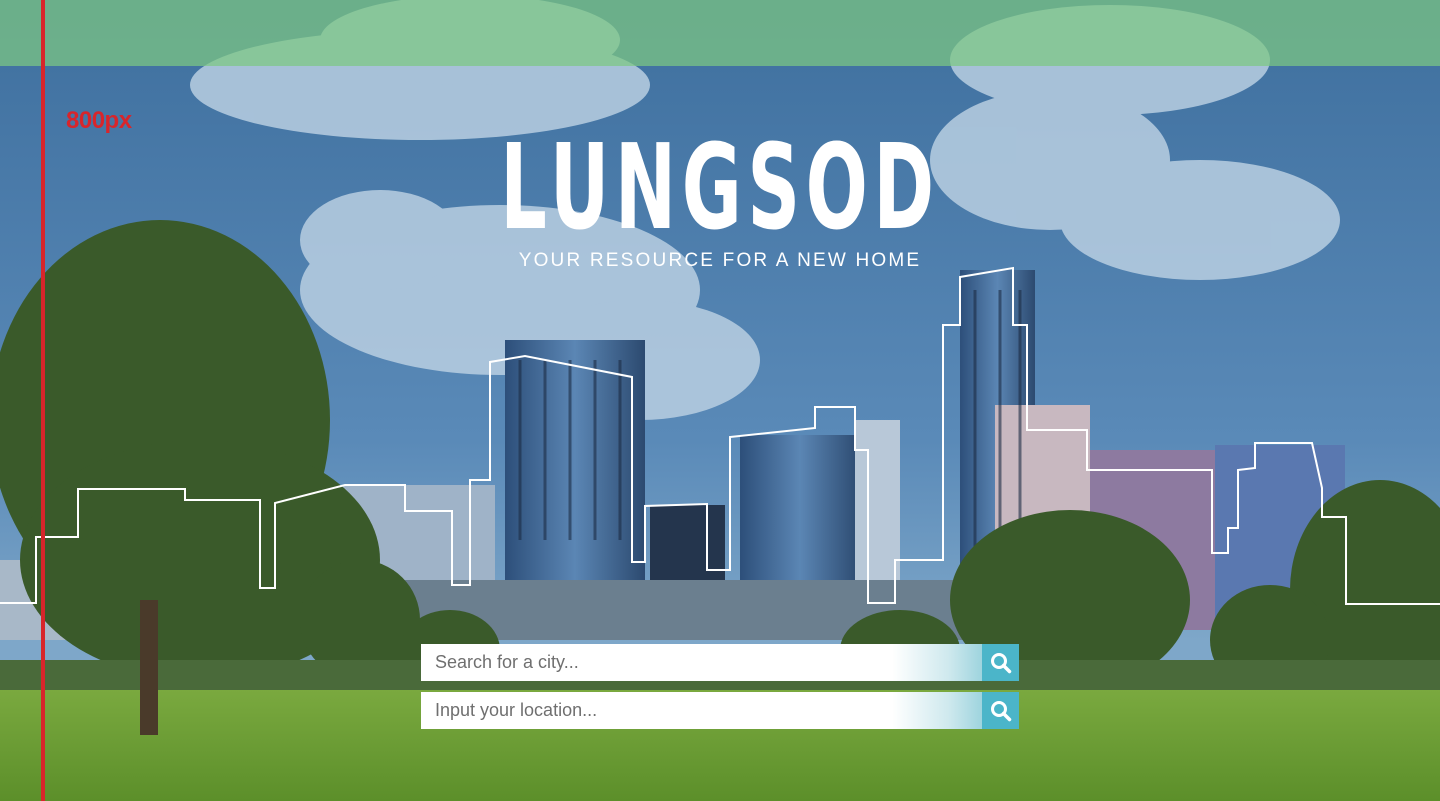  Describe the element at coordinates (99, 120) in the screenshot. I see `width-guide-label: 800px` at that location.